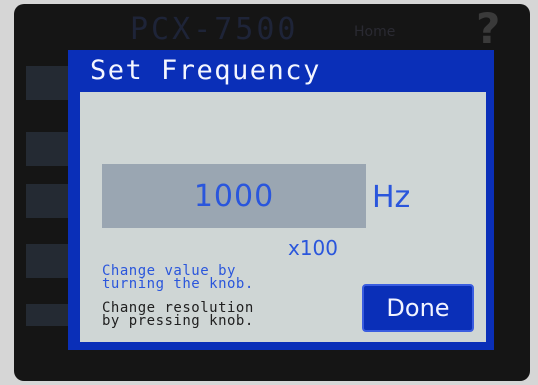 The width and height of the screenshot is (538, 385). What do you see at coordinates (205, 70) in the screenshot?
I see `dialog-title: Set Frequency` at bounding box center [205, 70].